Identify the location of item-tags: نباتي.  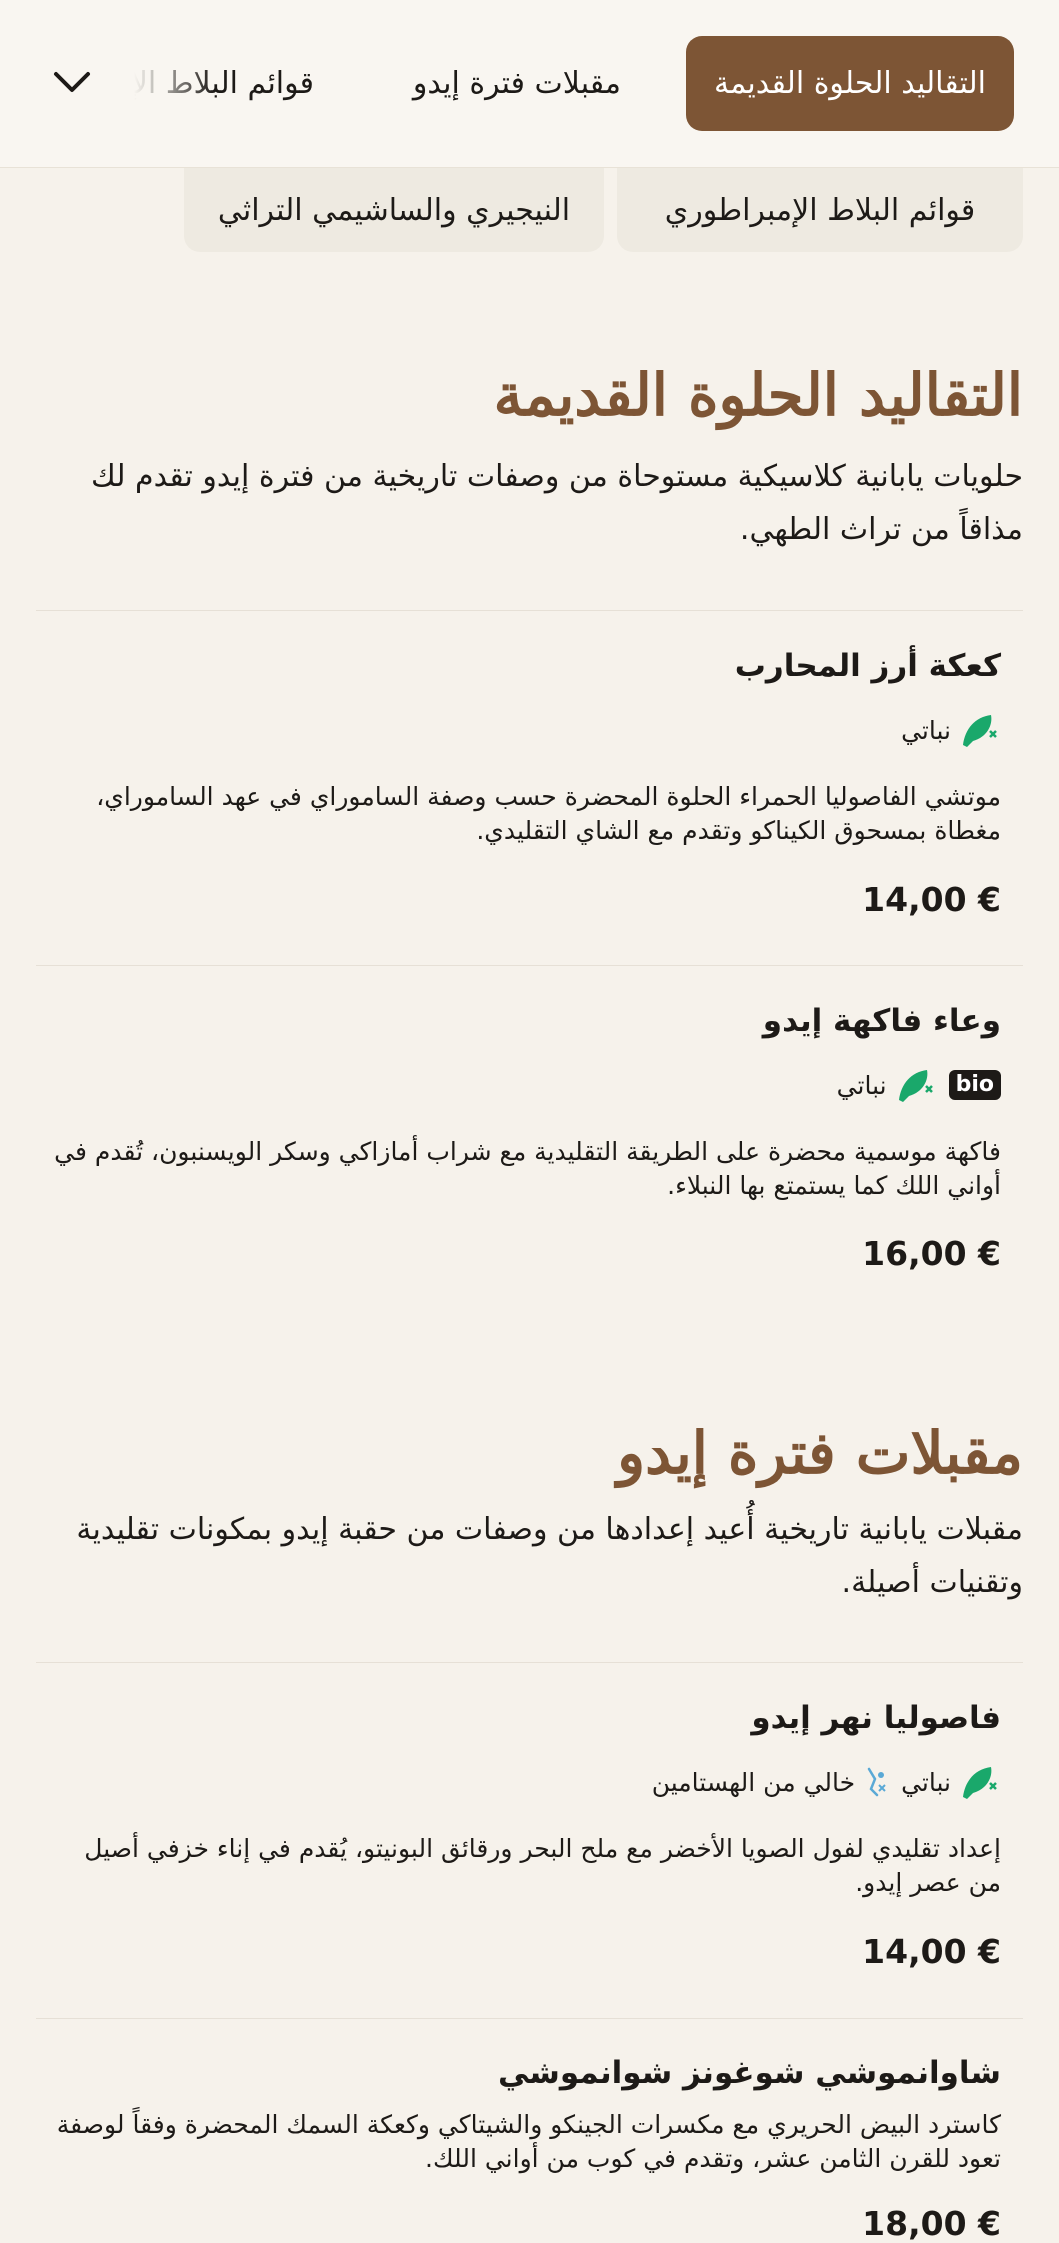
(951, 730).